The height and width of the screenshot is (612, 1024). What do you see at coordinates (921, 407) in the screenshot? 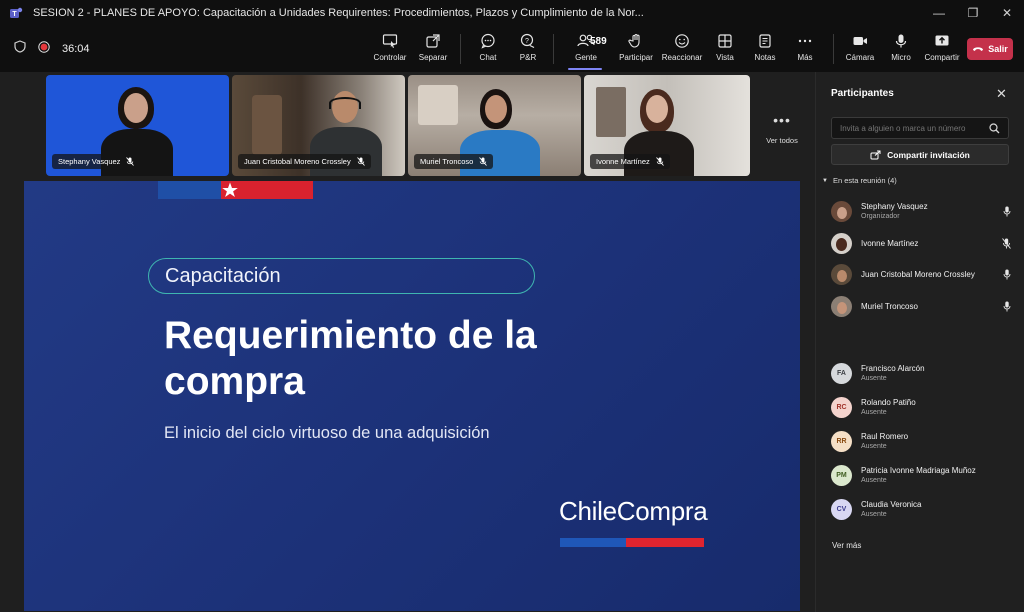
I see `absent-participant-row: RC Rolando Patiño Ausente` at bounding box center [921, 407].